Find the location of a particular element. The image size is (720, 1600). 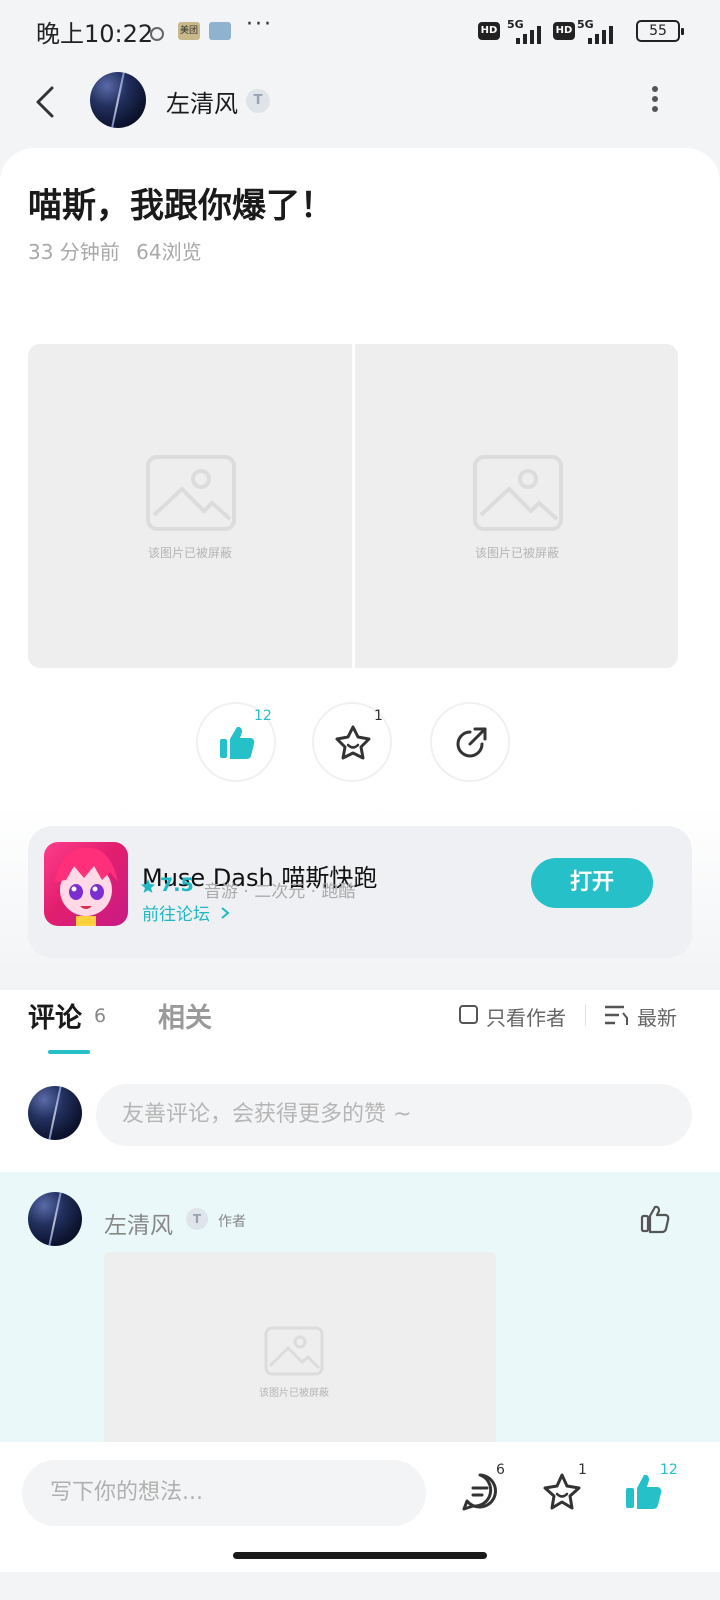

map-app-icon is located at coordinates (220, 31).